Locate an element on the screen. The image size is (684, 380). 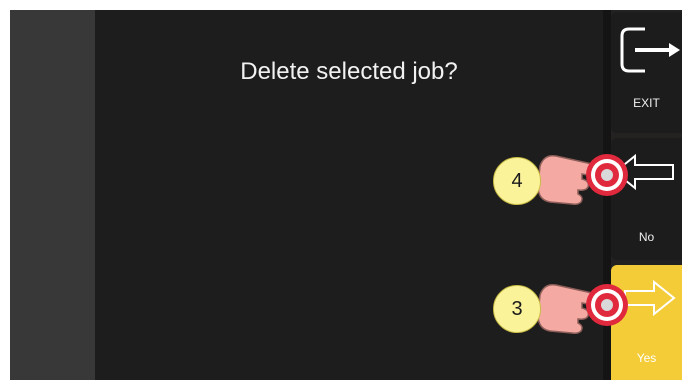
no-label: No is located at coordinates (646, 237).